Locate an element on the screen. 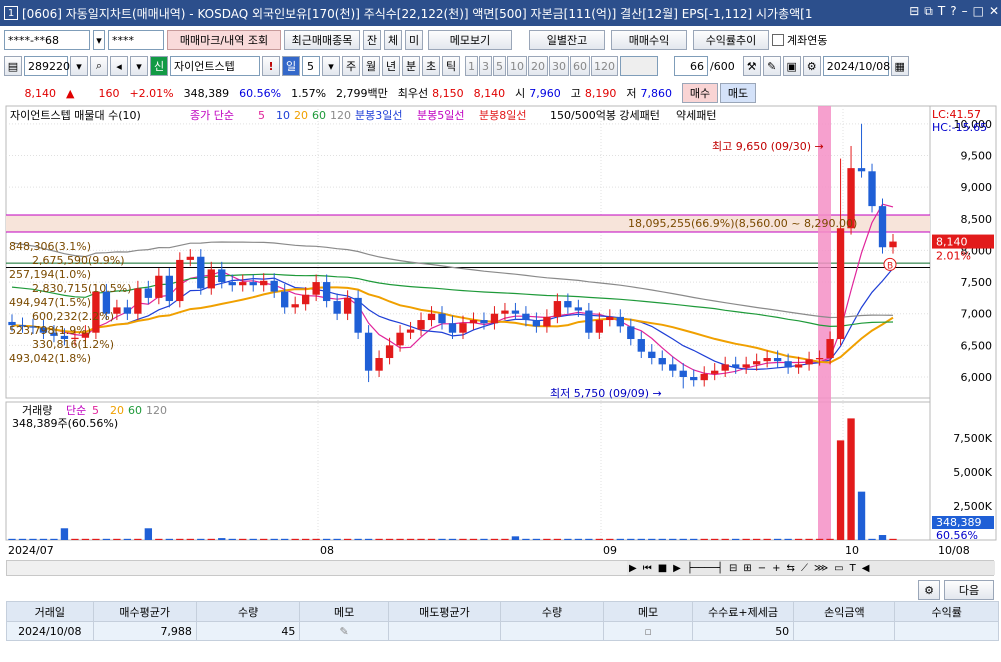  period-button-5: 틱 is located at coordinates (451, 66).